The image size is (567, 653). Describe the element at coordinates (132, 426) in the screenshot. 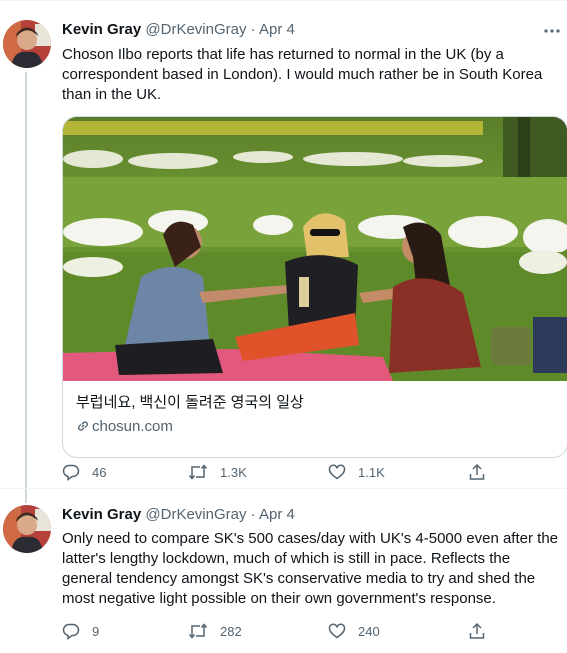

I see `card-domain-text: chosun.com` at that location.